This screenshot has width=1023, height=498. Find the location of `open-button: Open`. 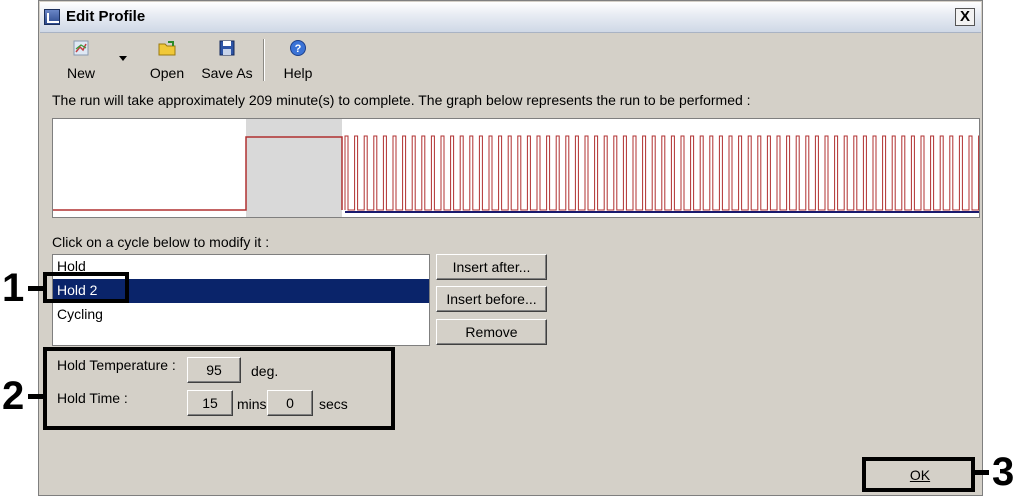

open-button: Open is located at coordinates (167, 60).